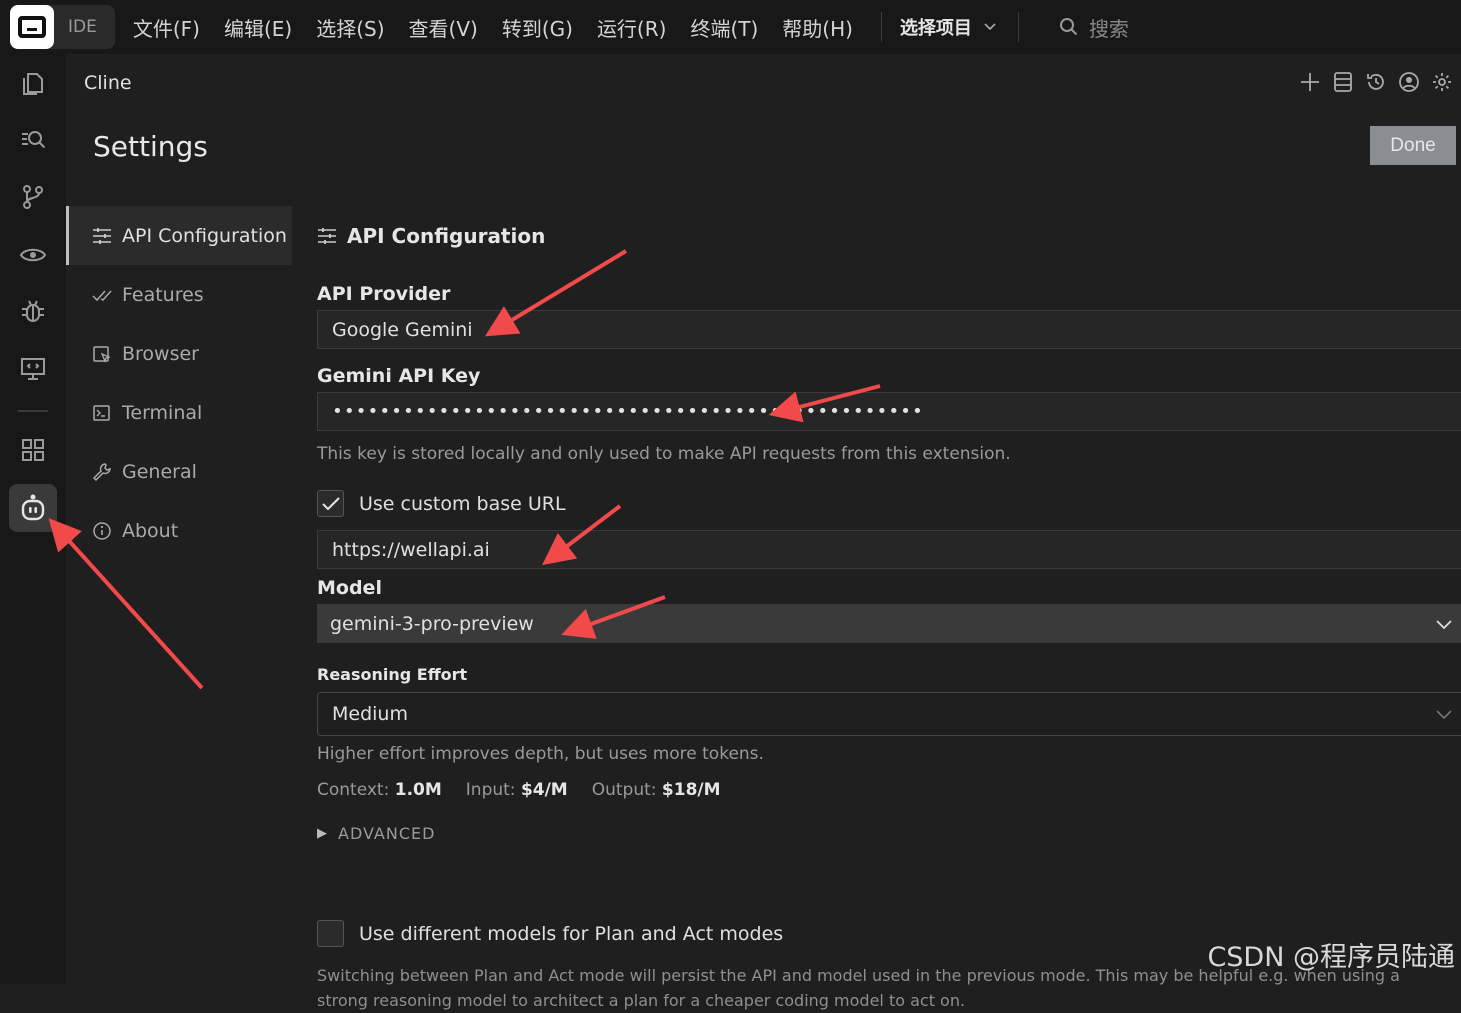 This screenshot has width=1461, height=1013. I want to click on model-pricing: Context: 1.0M Input: $4/M Output: $18/M, so click(519, 790).